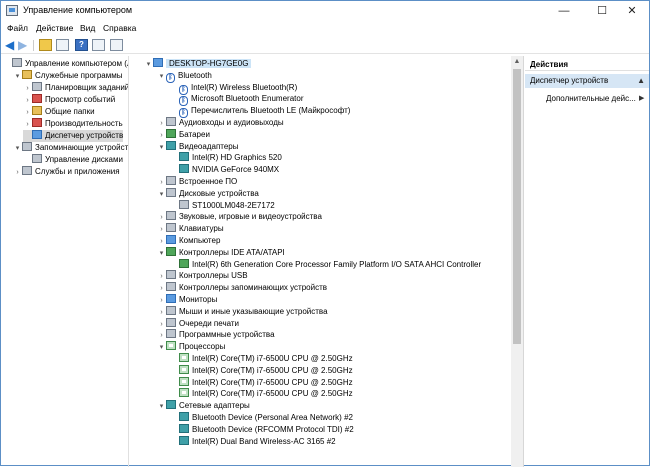 Image resolution: width=650 pixels, height=467 pixels. I want to click on menu-file: Файл, so click(17, 28).